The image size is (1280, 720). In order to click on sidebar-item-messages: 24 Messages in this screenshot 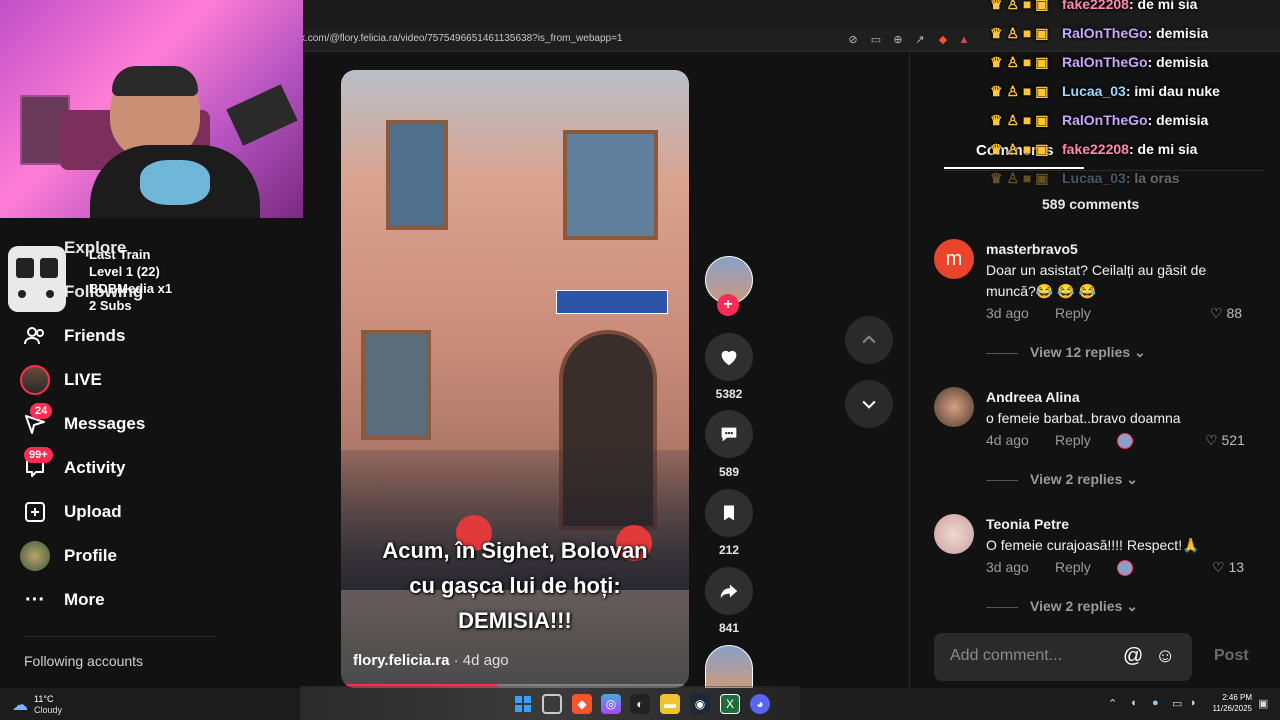, I will do `click(83, 422)`.